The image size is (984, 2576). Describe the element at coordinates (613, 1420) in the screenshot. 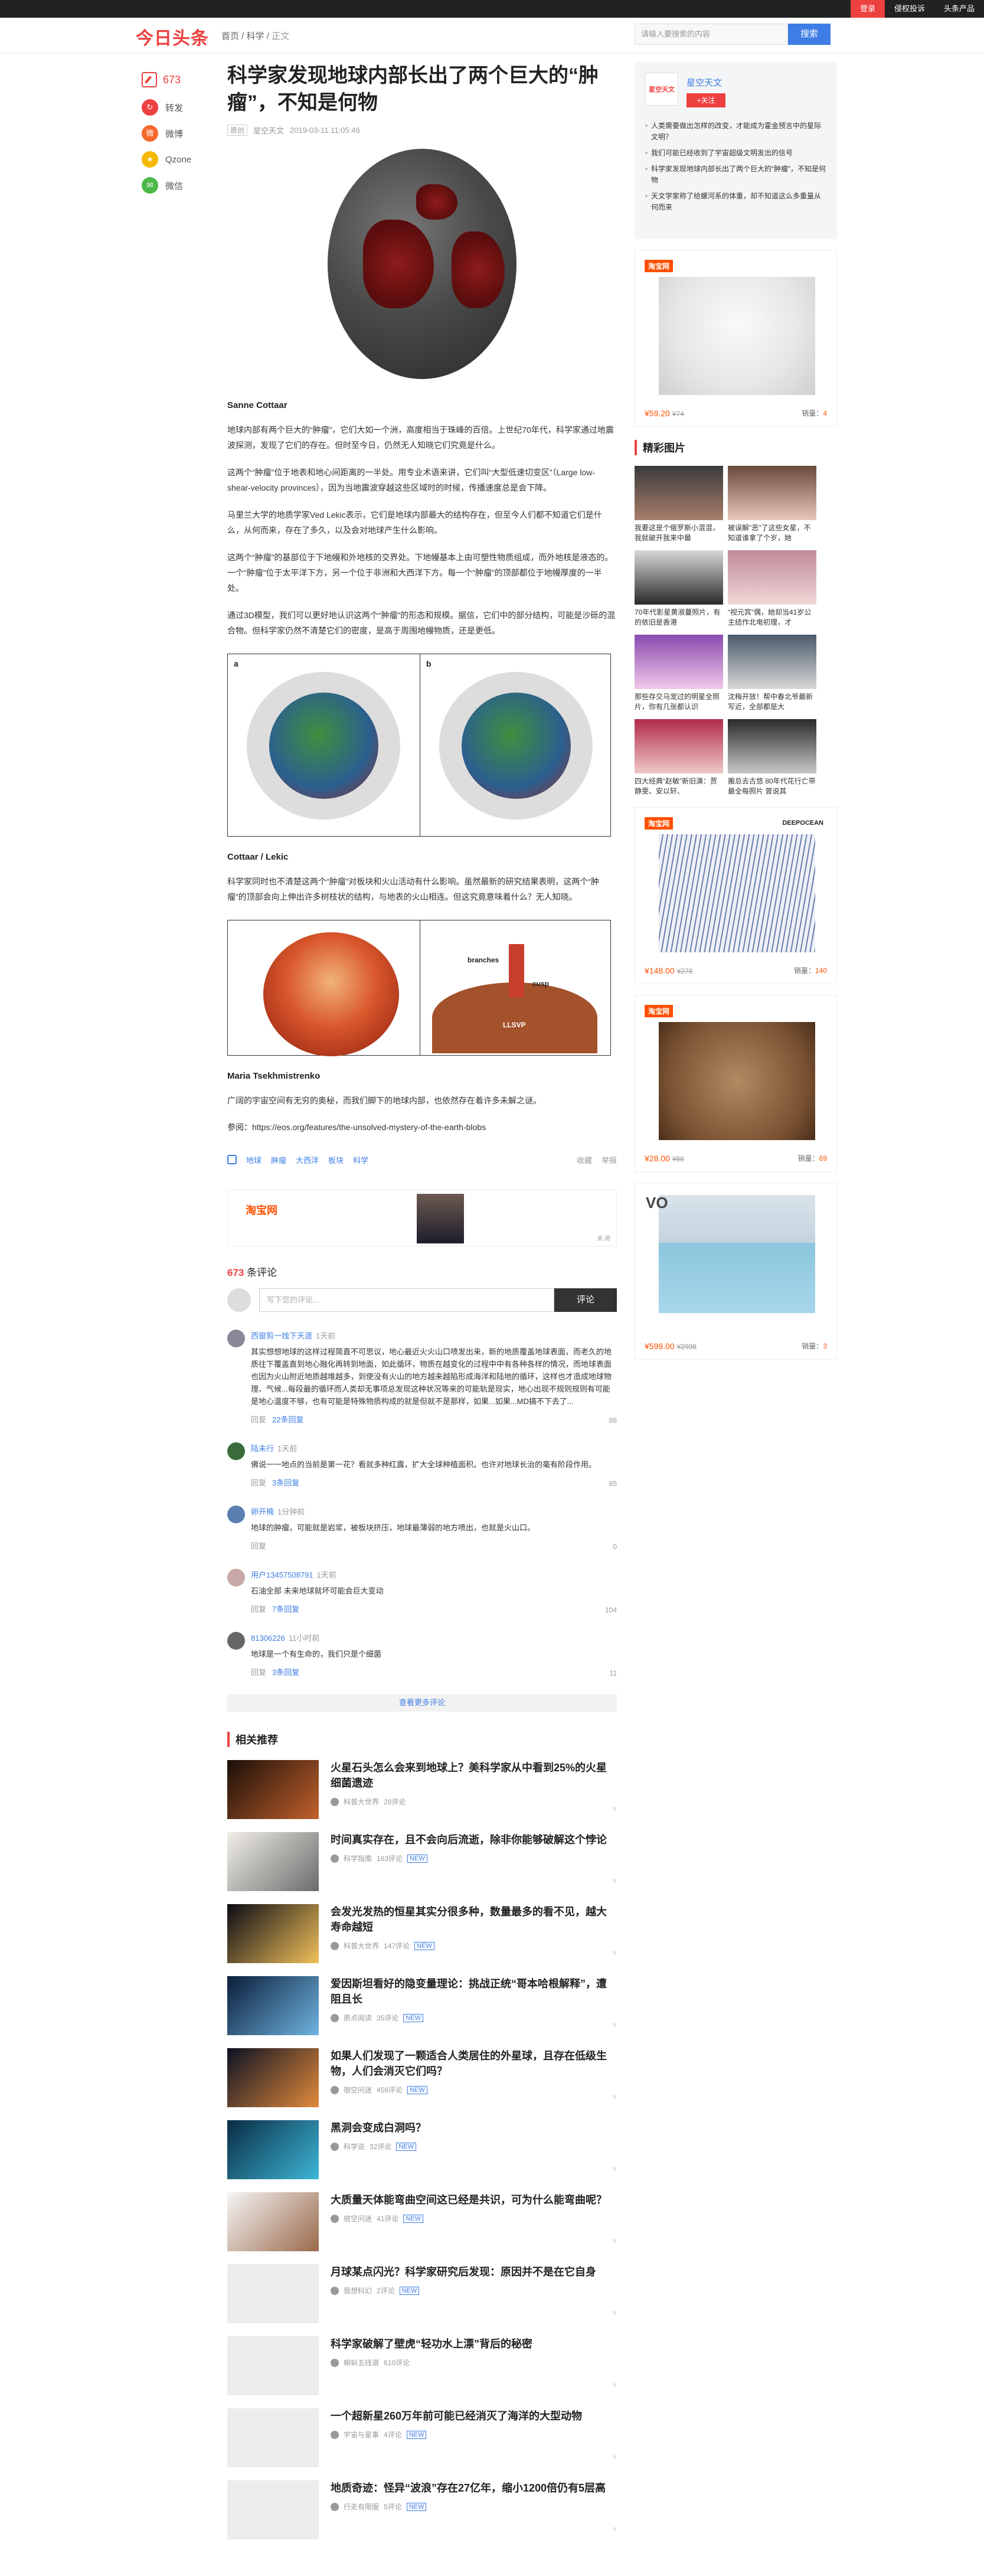

I see `like-count: 86` at that location.